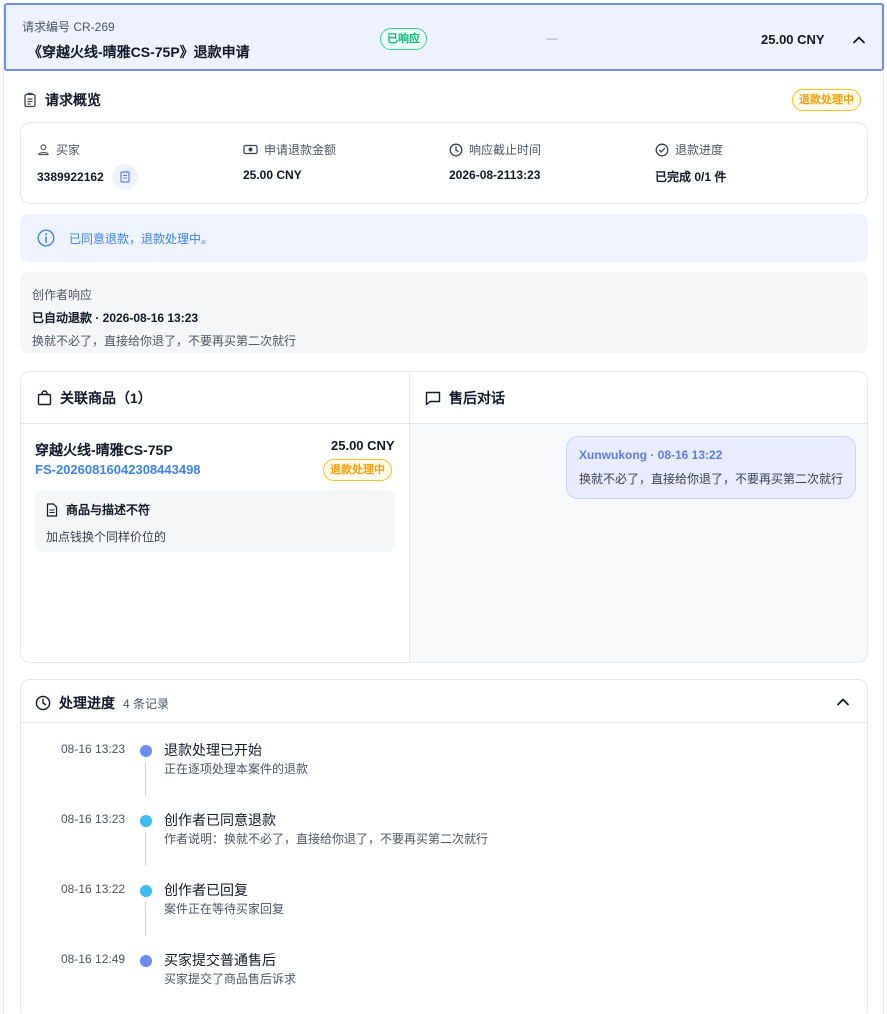  What do you see at coordinates (505, 150) in the screenshot?
I see `deadline-label: 响应截止时间` at bounding box center [505, 150].